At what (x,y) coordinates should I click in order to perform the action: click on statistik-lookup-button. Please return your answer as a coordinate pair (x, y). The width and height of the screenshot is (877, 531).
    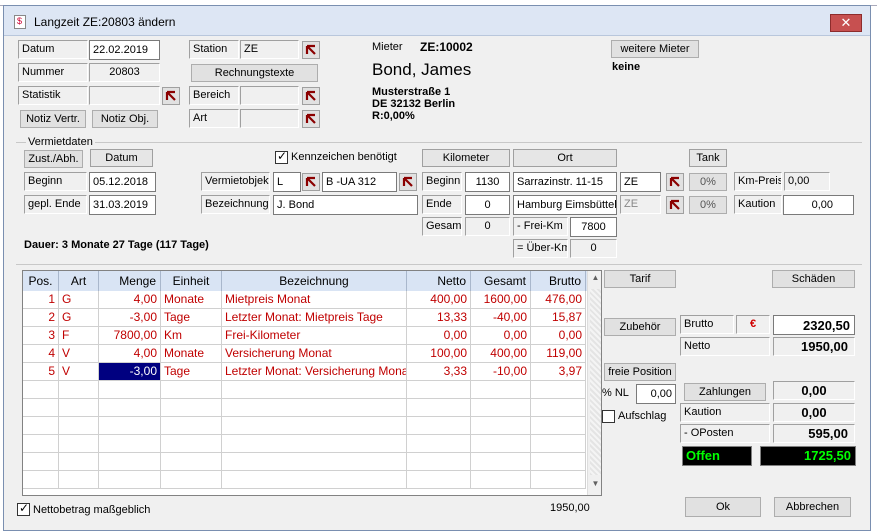
    Looking at the image, I should click on (171, 96).